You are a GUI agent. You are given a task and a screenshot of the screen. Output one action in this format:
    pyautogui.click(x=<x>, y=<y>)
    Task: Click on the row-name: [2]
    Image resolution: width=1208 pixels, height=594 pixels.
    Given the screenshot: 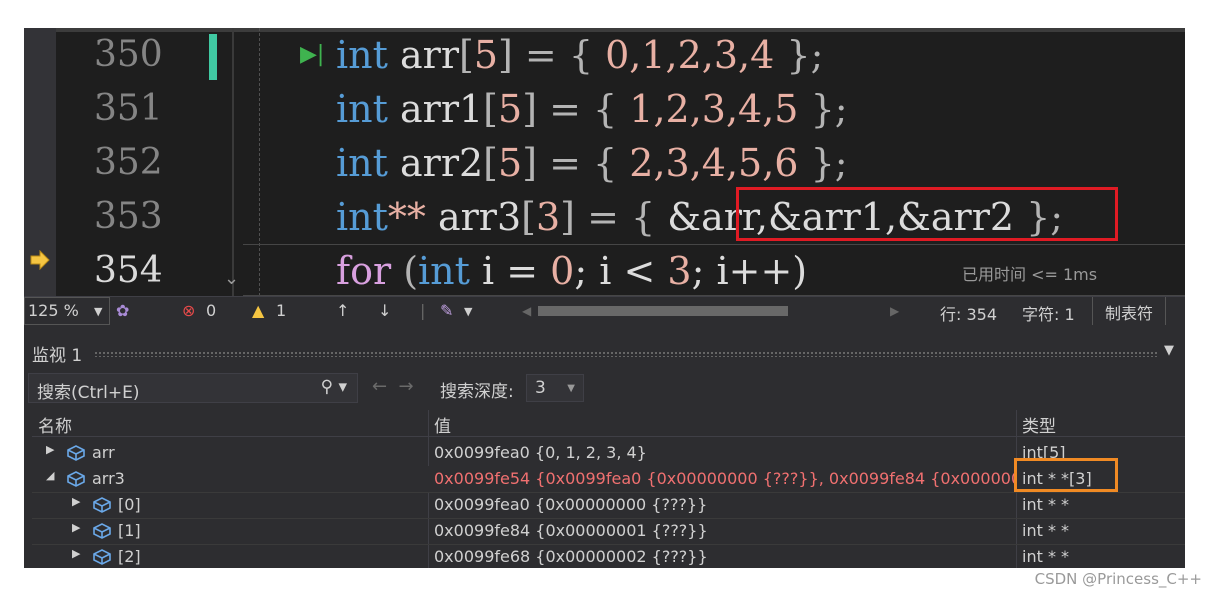 What is the action you would take?
    pyautogui.click(x=129, y=556)
    